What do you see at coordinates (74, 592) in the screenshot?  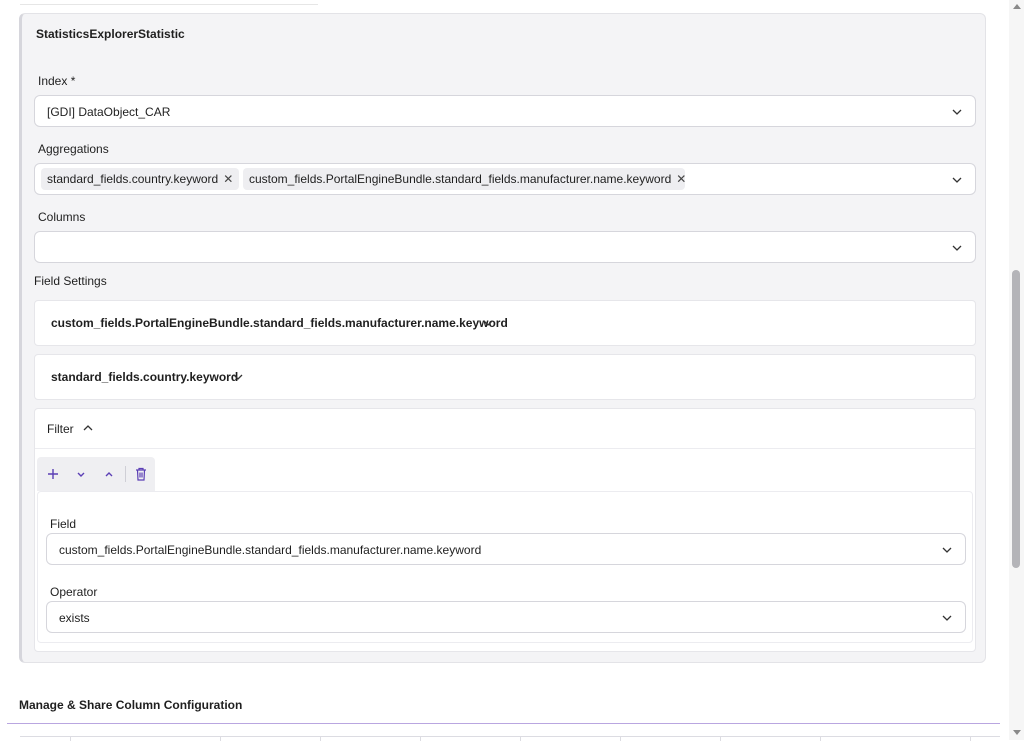 I see `operator-label: Operator` at bounding box center [74, 592].